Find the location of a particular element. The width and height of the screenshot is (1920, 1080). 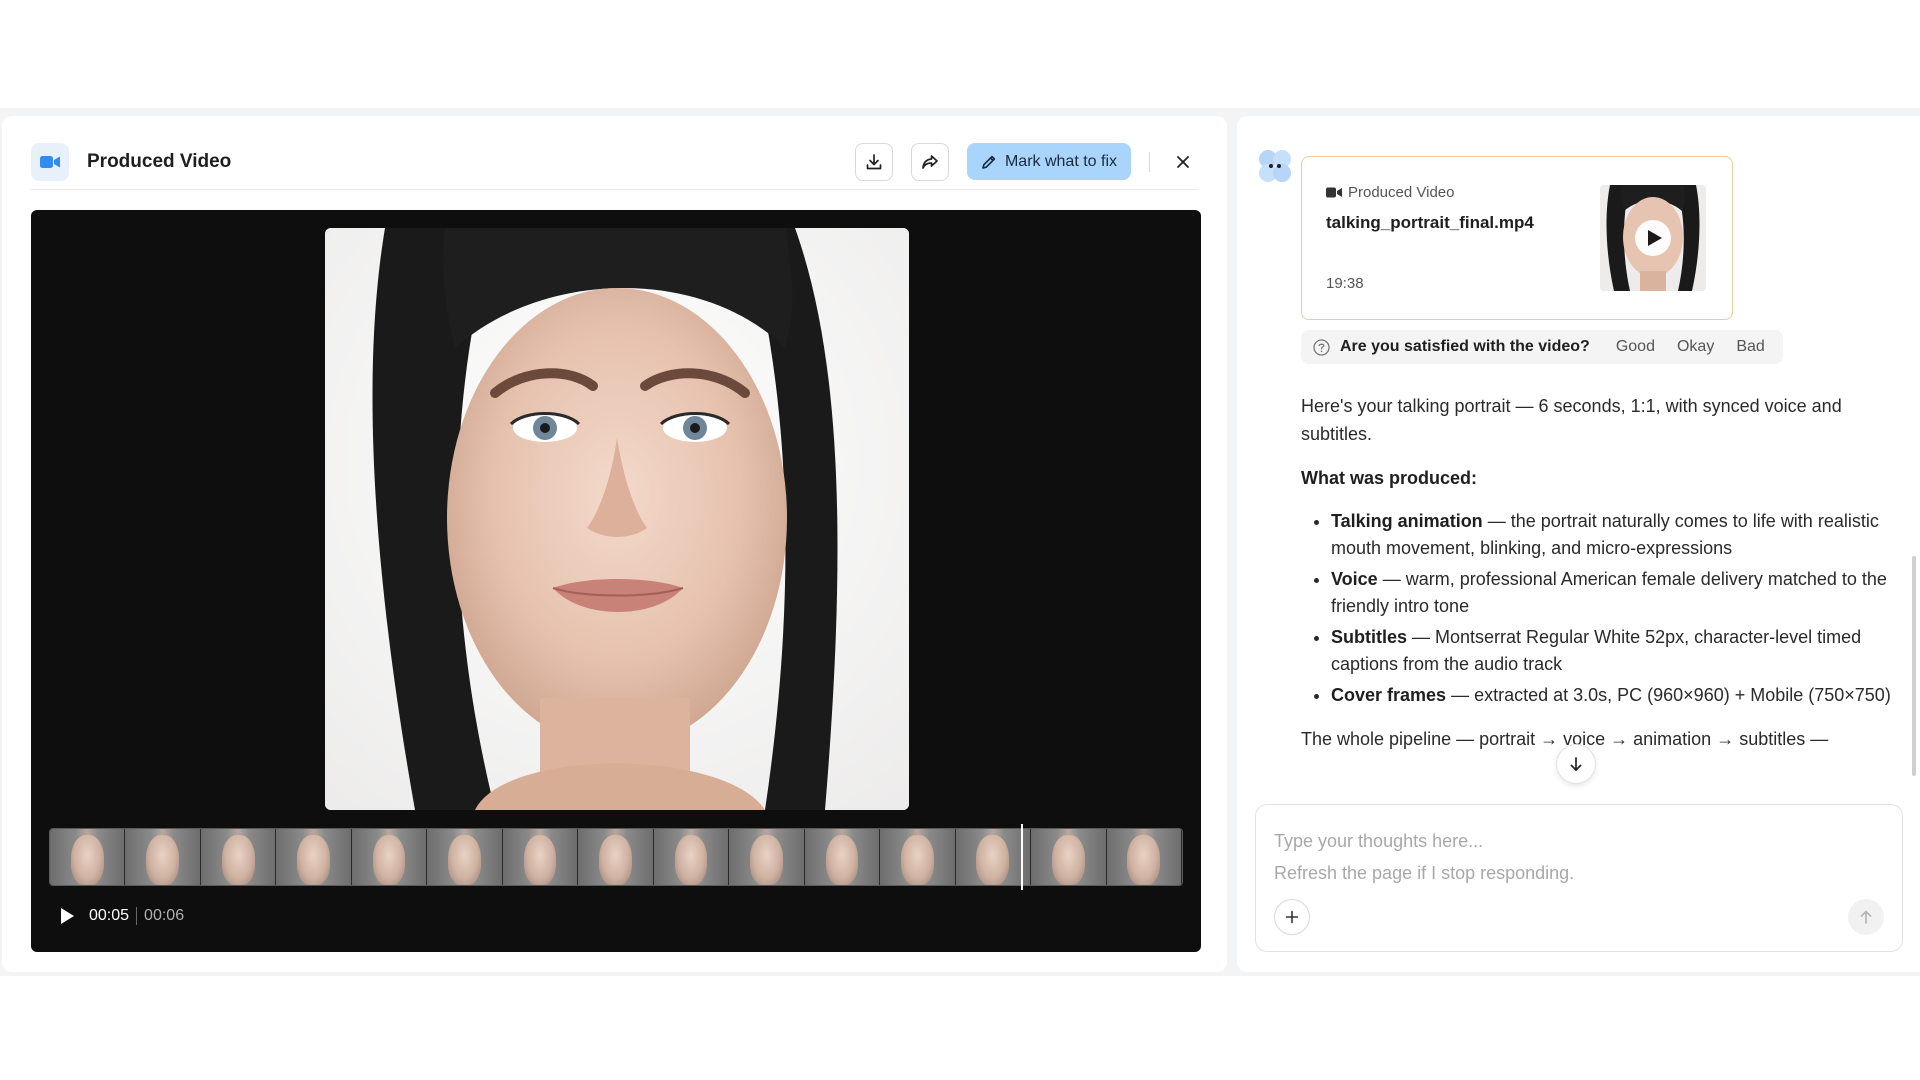

share-icon is located at coordinates (930, 161).